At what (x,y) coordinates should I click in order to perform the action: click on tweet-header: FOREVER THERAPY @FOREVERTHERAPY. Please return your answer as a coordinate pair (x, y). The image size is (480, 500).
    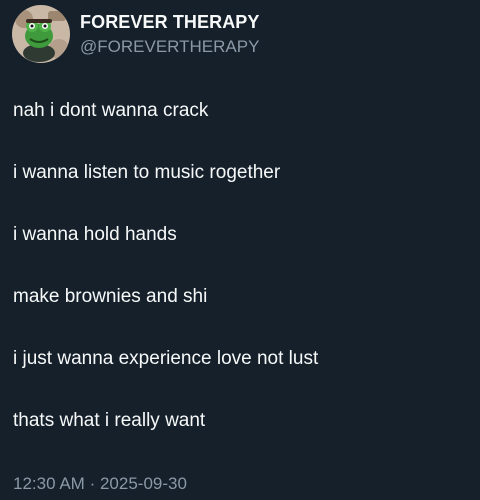
    Looking at the image, I should click on (136, 34).